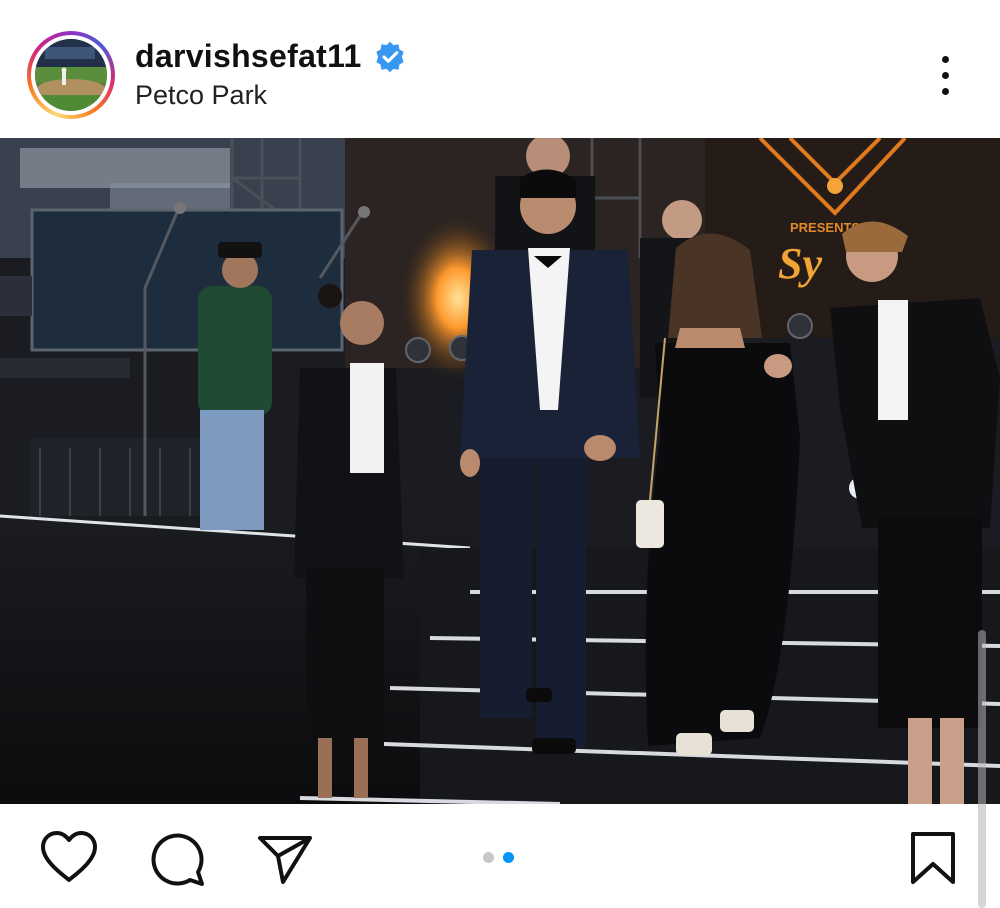 This screenshot has height=908, width=1000. I want to click on verified-badge-icon, so click(390, 57).